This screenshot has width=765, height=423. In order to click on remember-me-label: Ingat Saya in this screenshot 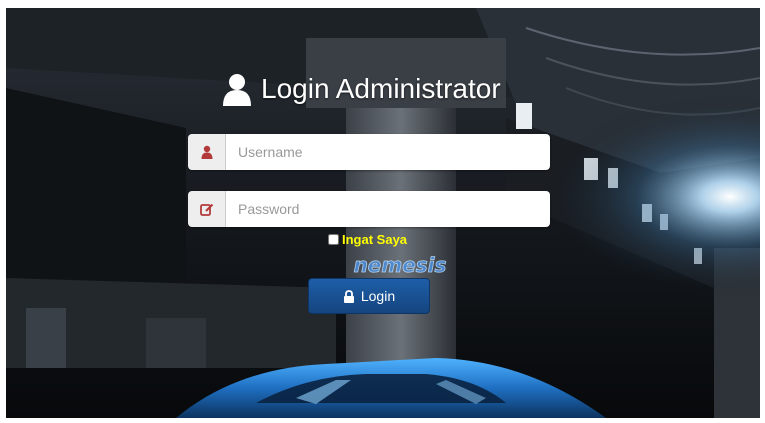, I will do `click(375, 239)`.